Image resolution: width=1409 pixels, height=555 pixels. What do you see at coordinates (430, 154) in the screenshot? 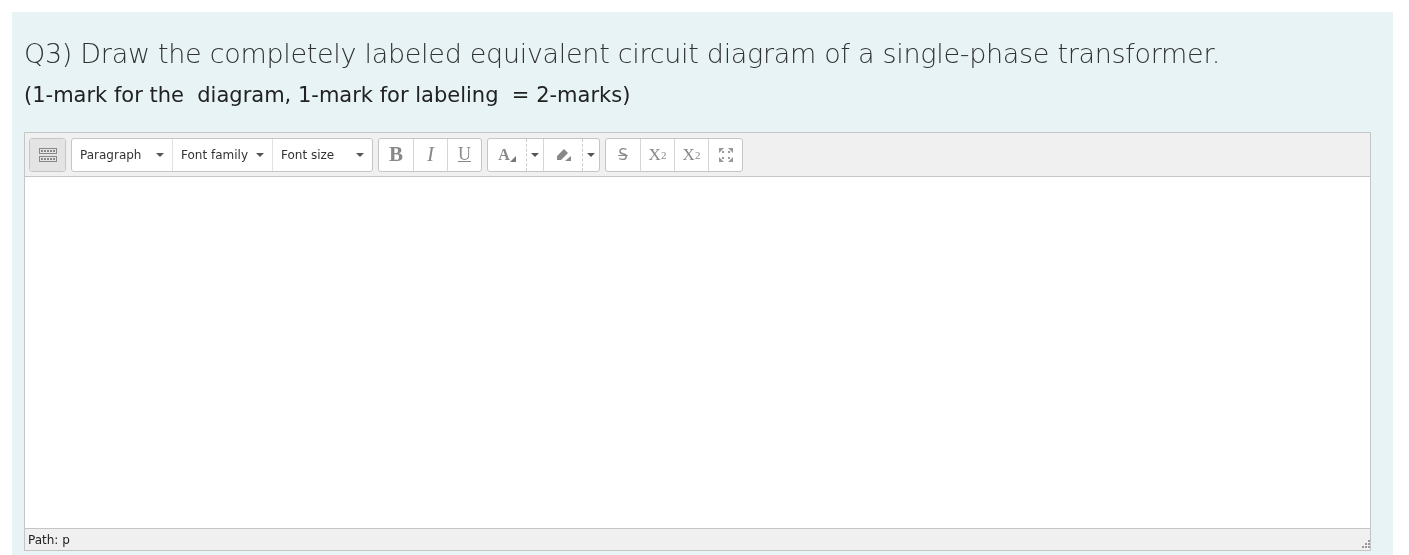
I see `format-button: I` at bounding box center [430, 154].